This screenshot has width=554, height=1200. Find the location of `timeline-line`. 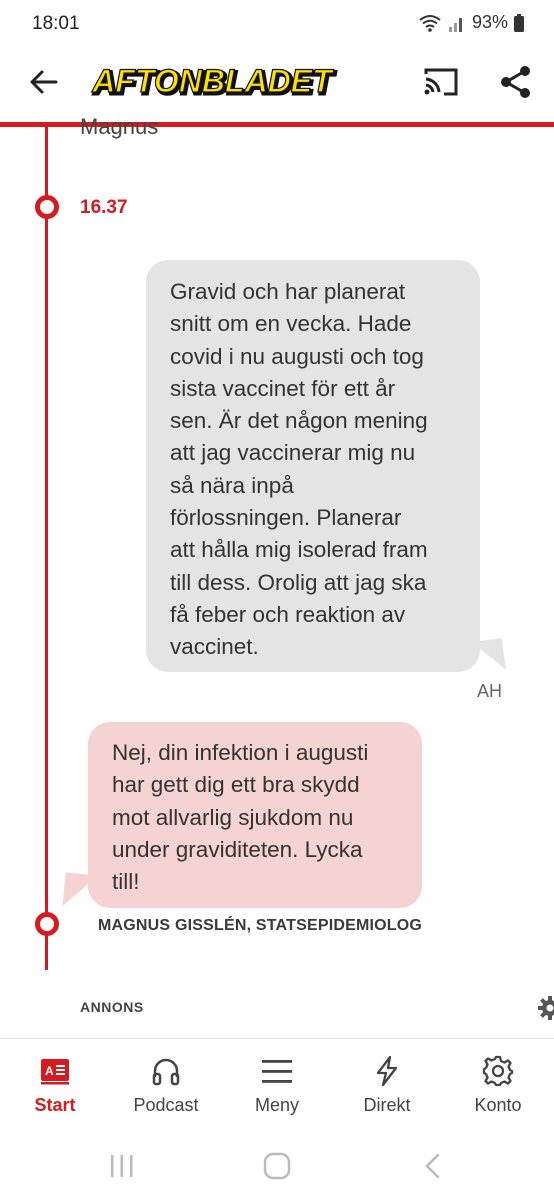

timeline-line is located at coordinates (46, 548).